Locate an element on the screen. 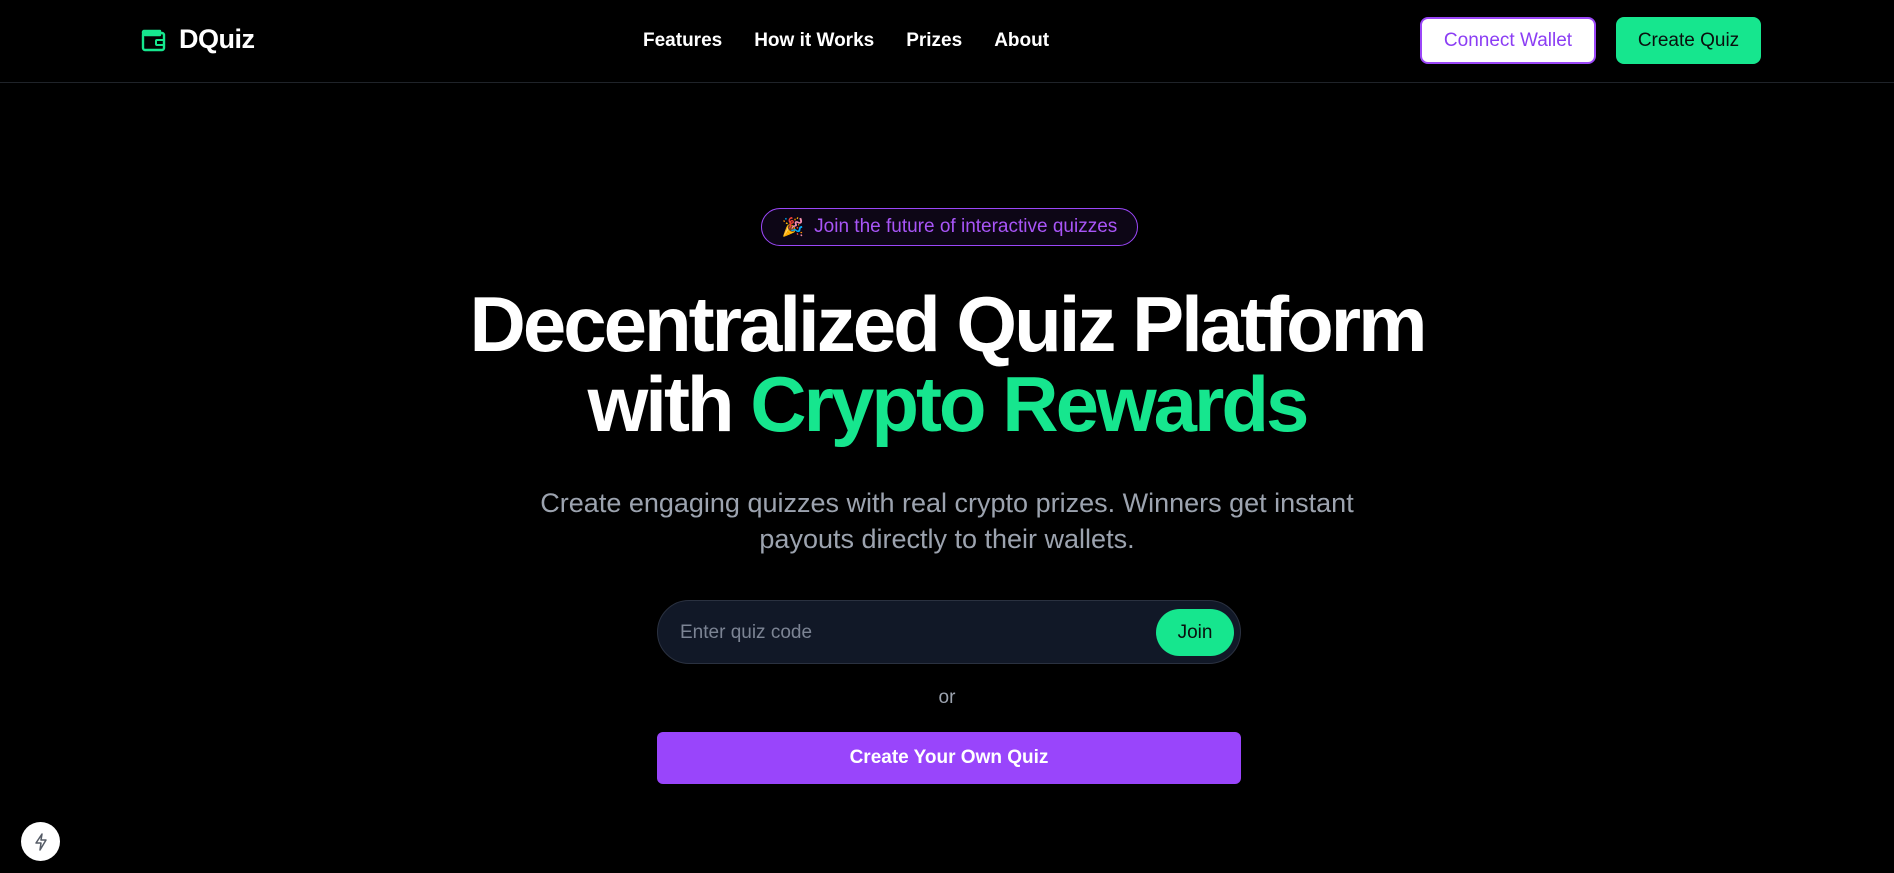  or-divider: or is located at coordinates (947, 697).